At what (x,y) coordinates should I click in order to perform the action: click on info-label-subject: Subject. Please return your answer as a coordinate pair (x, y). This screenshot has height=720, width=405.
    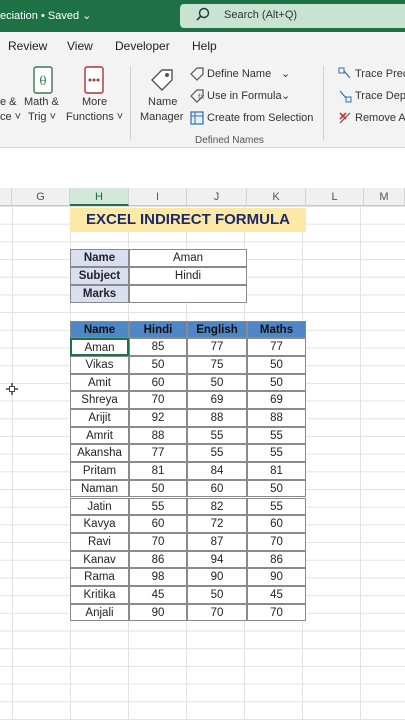
    Looking at the image, I should click on (99, 276).